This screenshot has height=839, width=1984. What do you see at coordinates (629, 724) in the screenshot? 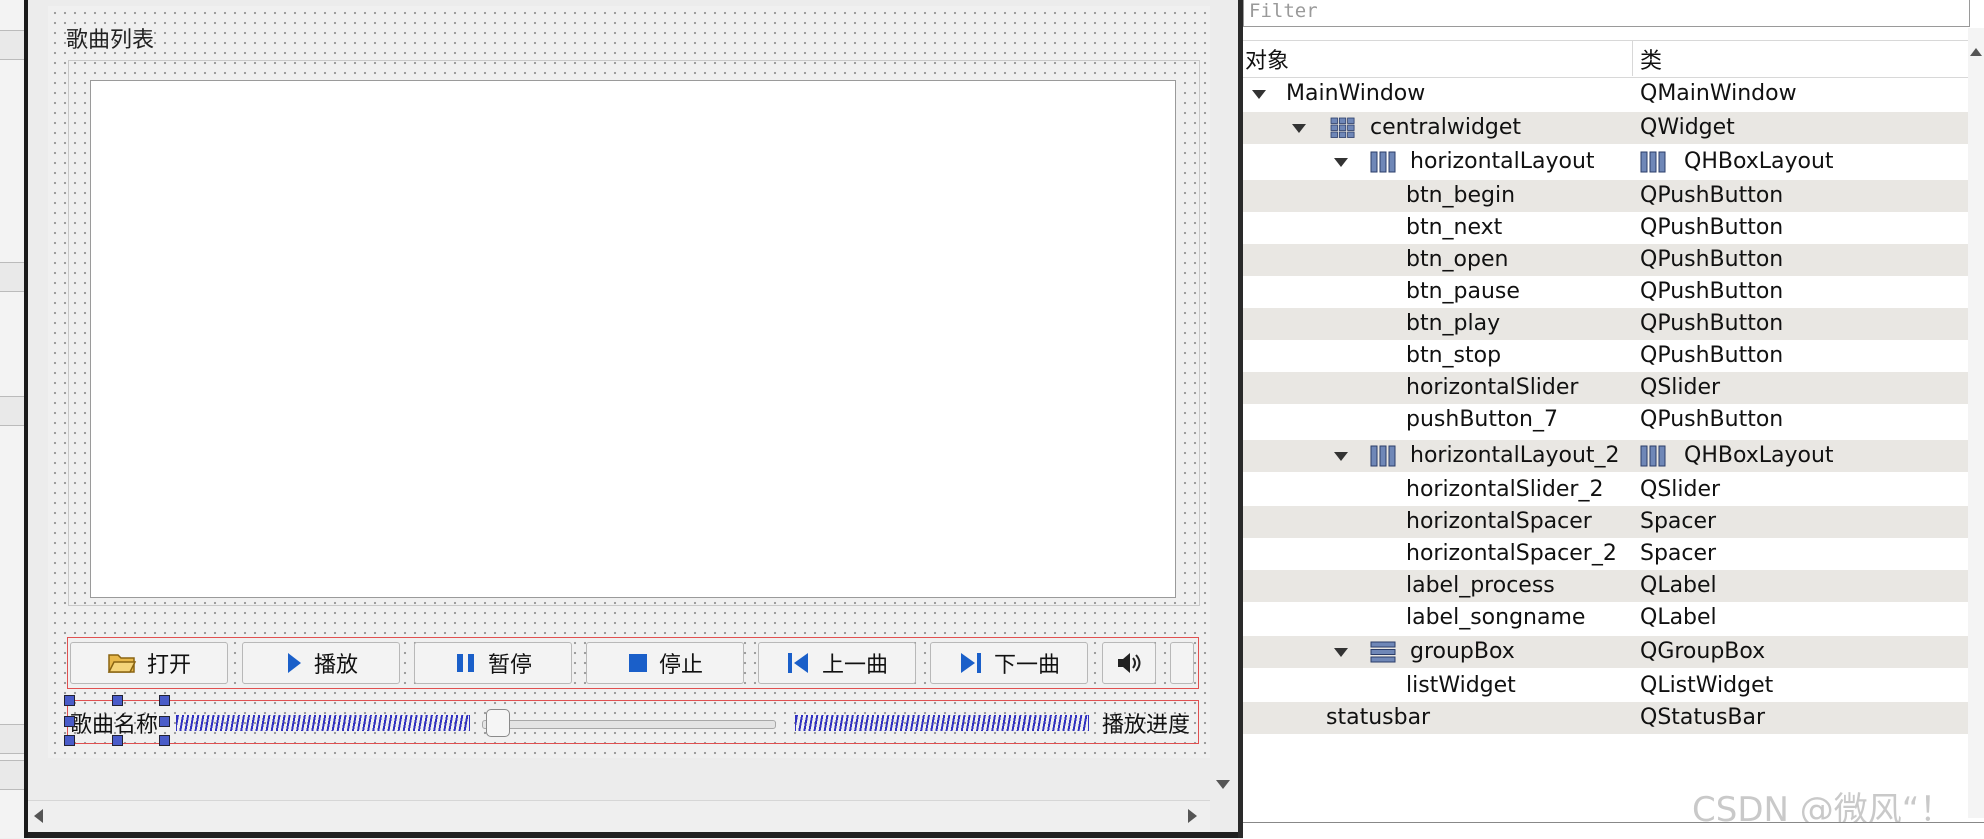
I see `progress-slider-track` at bounding box center [629, 724].